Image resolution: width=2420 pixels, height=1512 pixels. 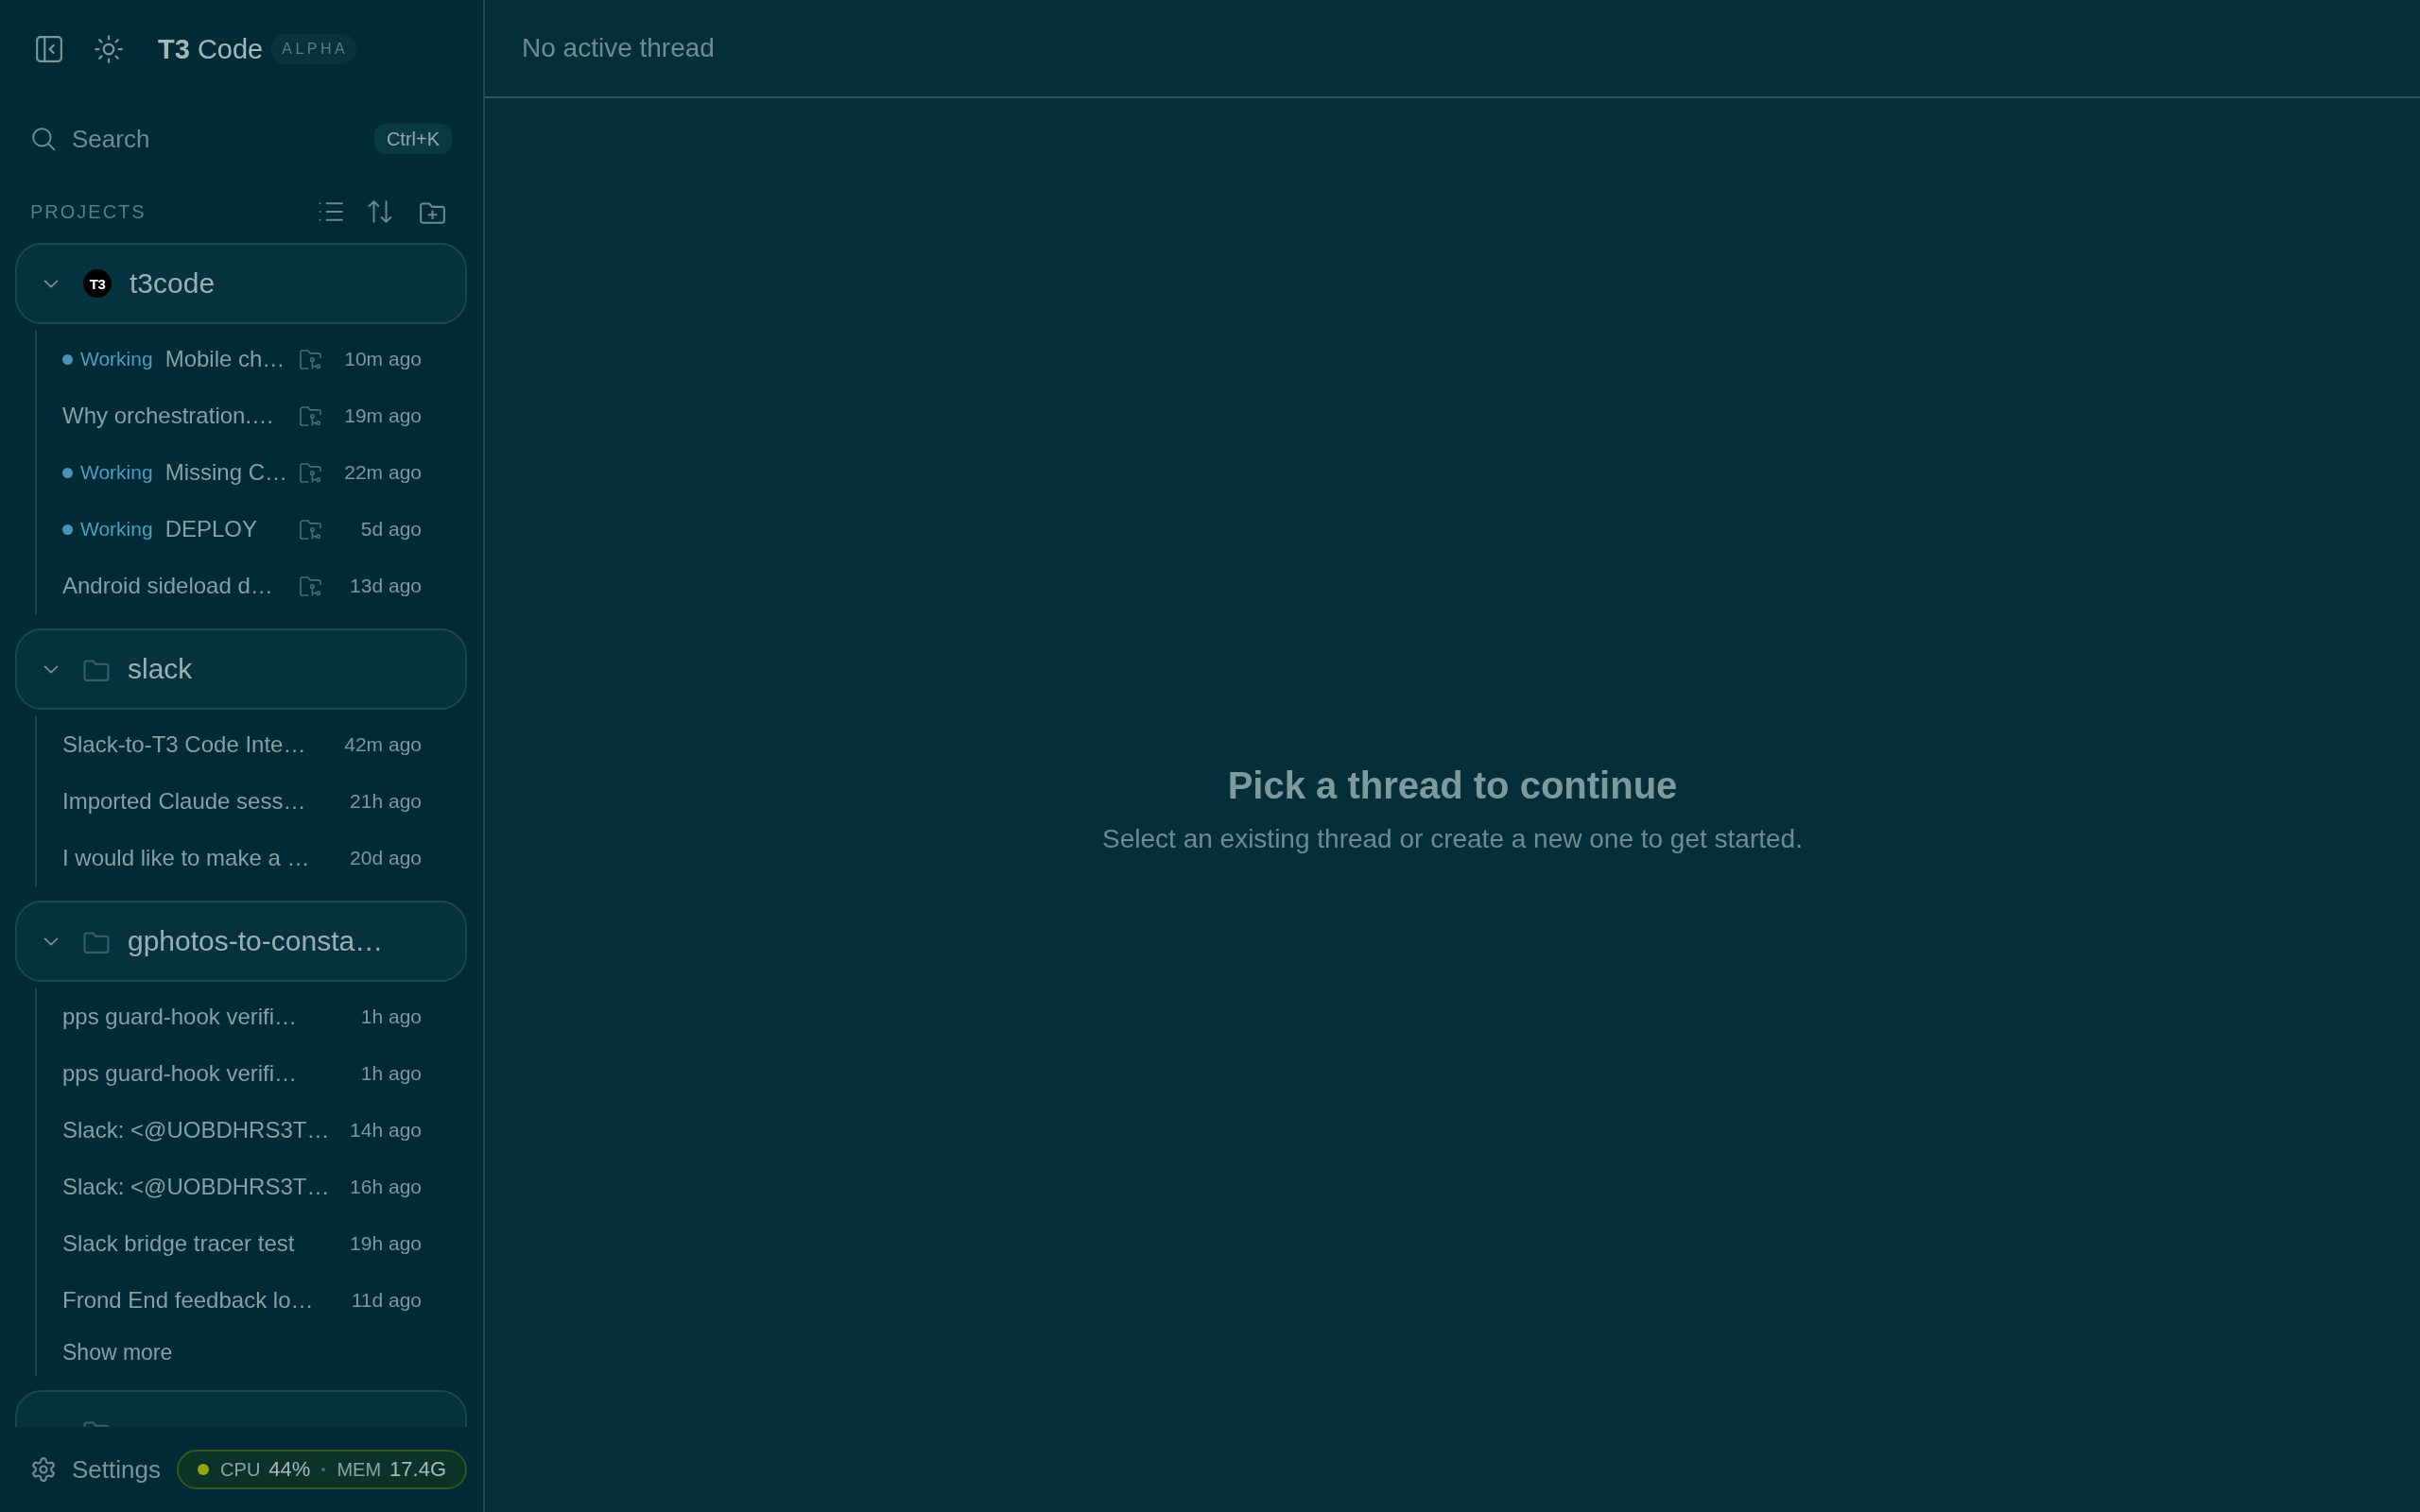 I want to click on thread-time: 11d ago, so click(x=386, y=1300).